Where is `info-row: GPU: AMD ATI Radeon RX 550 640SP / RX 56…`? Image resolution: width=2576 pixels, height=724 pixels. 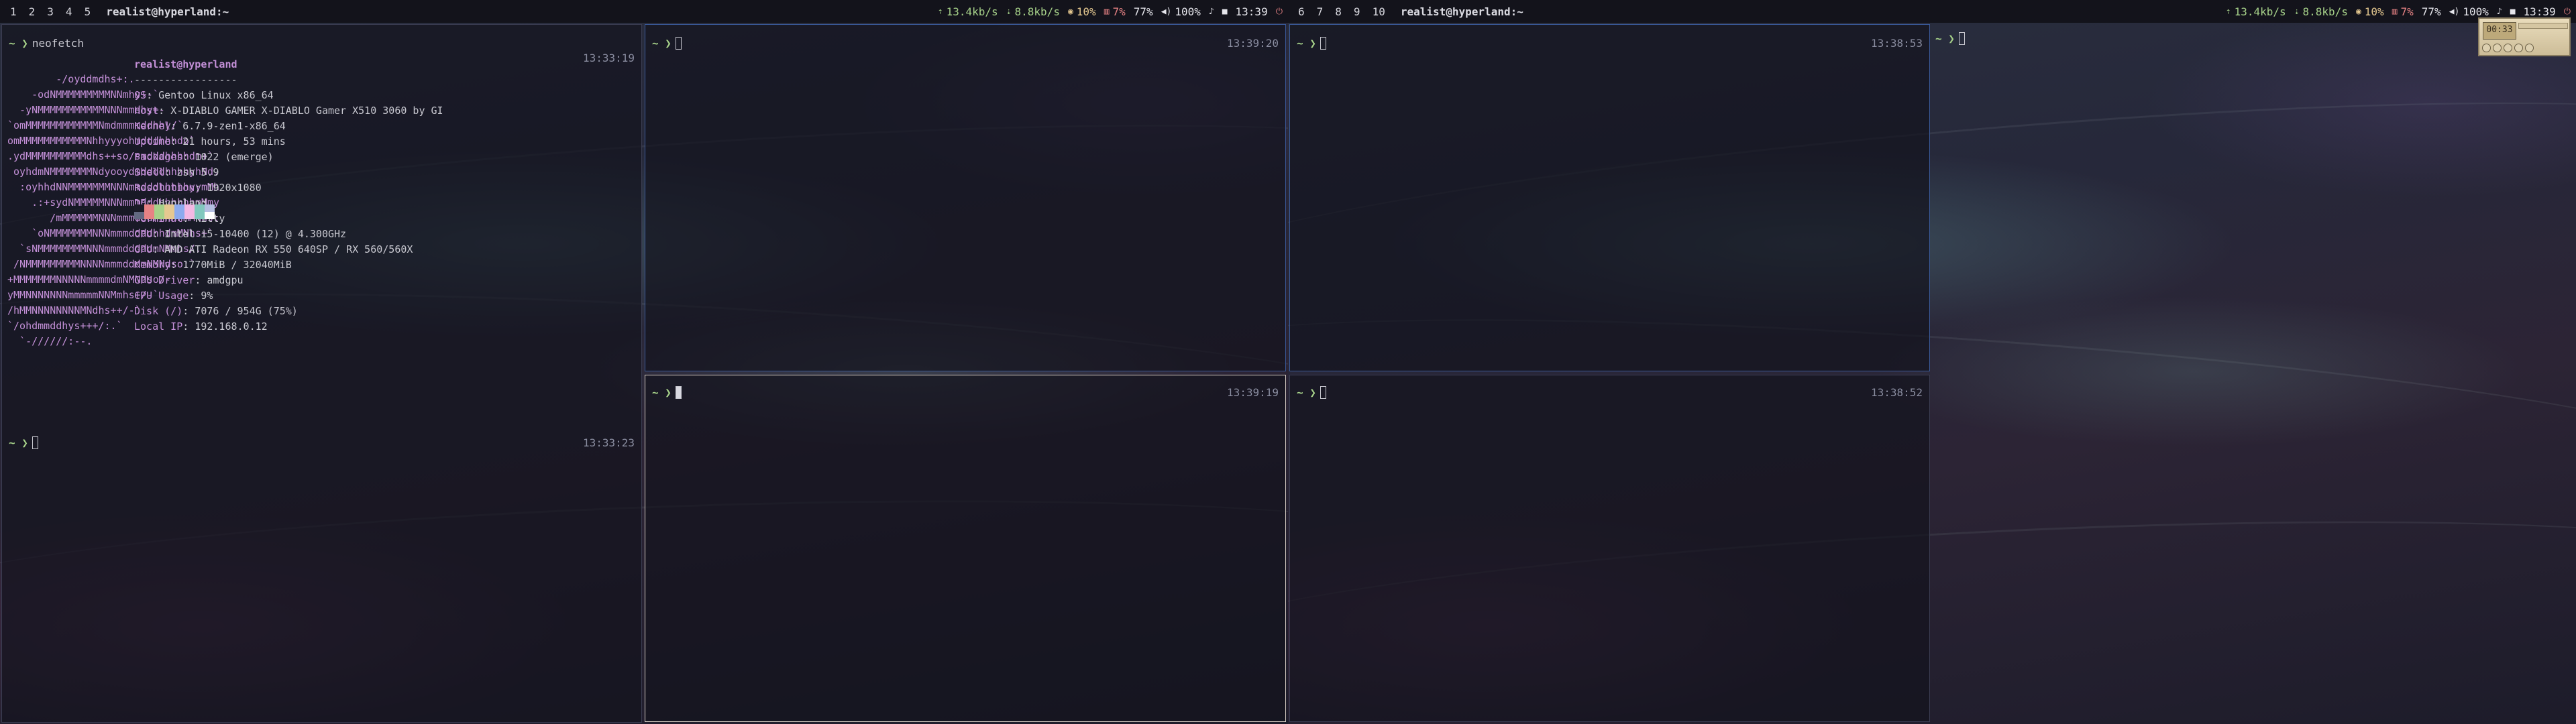 info-row: GPU: AMD ATI Radeon RX 550 640SP / RX 56… is located at coordinates (273, 249).